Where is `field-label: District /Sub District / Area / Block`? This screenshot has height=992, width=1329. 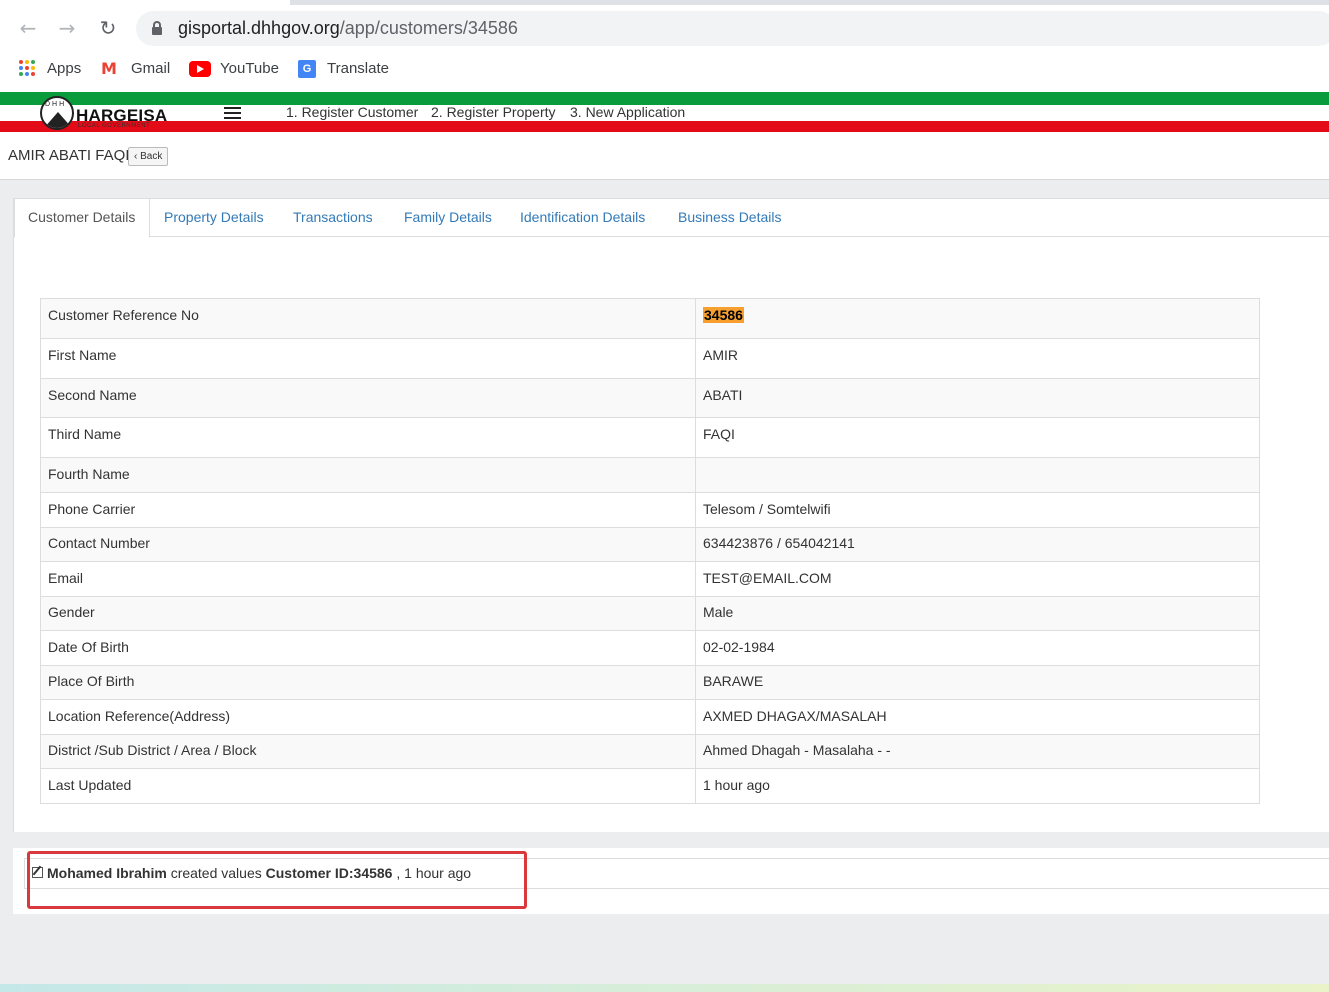
field-label: District /Sub District / Area / Block is located at coordinates (368, 751).